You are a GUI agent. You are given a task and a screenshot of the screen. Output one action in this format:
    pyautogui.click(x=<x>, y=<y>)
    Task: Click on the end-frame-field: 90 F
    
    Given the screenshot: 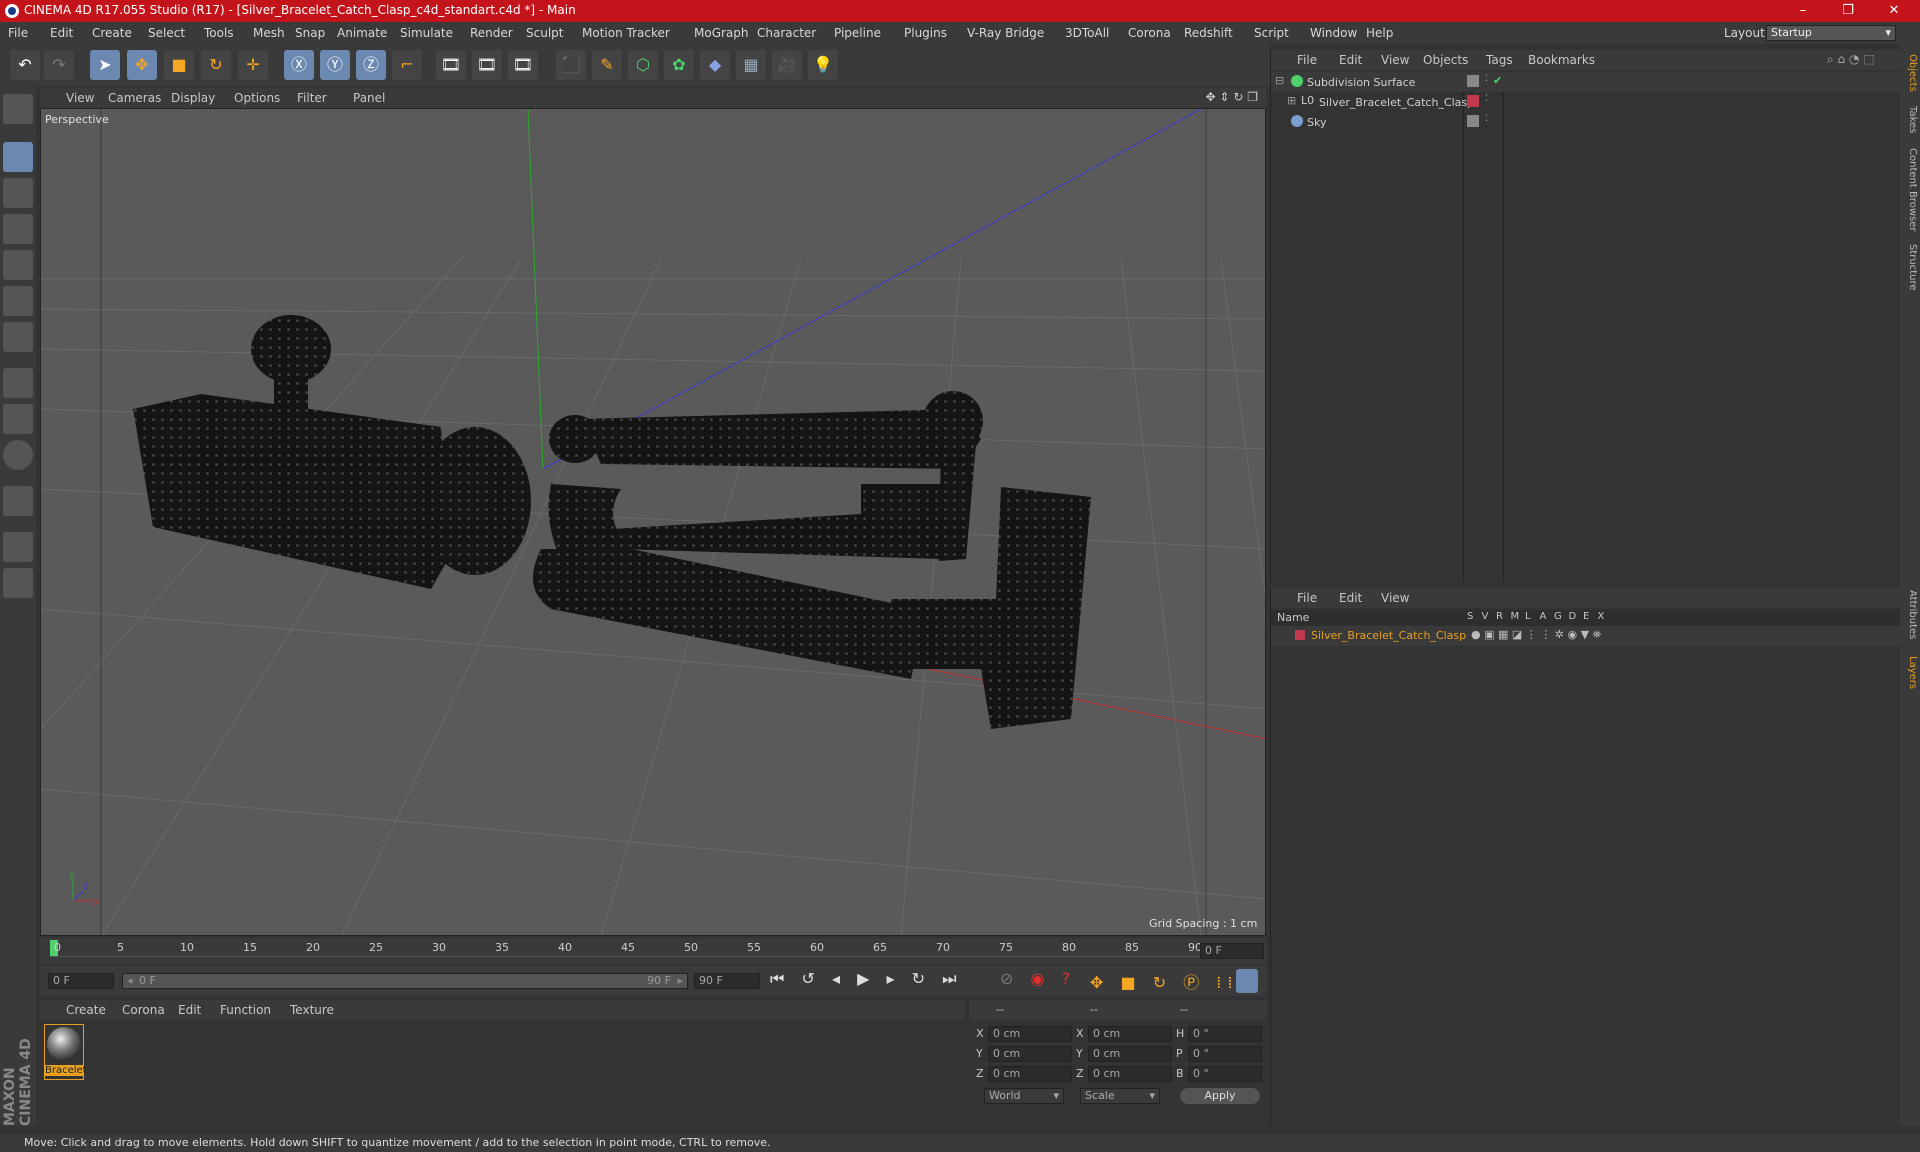 What is the action you would take?
    pyautogui.click(x=727, y=981)
    